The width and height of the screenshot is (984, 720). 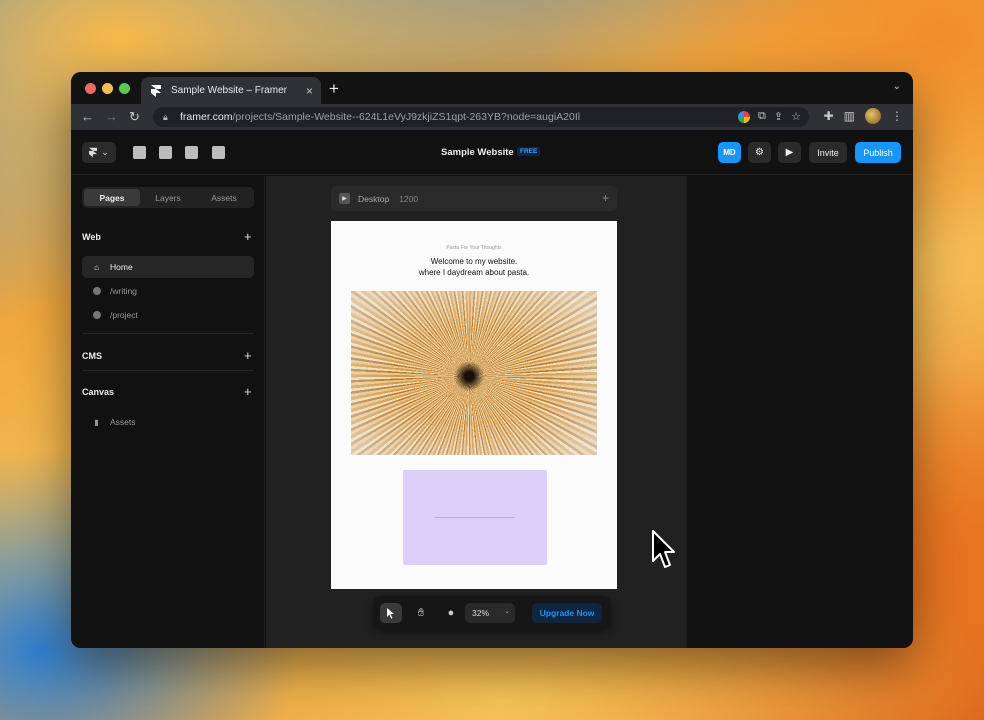 I want to click on gear-icon: ⚙, so click(x=759, y=152).